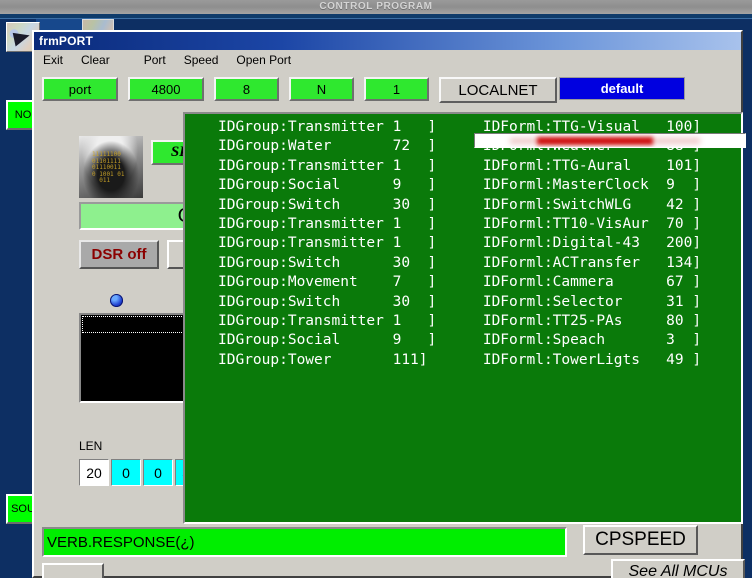 The width and height of the screenshot is (752, 578). Describe the element at coordinates (592, 224) in the screenshot. I see `id-form-cell: IDForml:TT10-VisAur 70 ]` at that location.